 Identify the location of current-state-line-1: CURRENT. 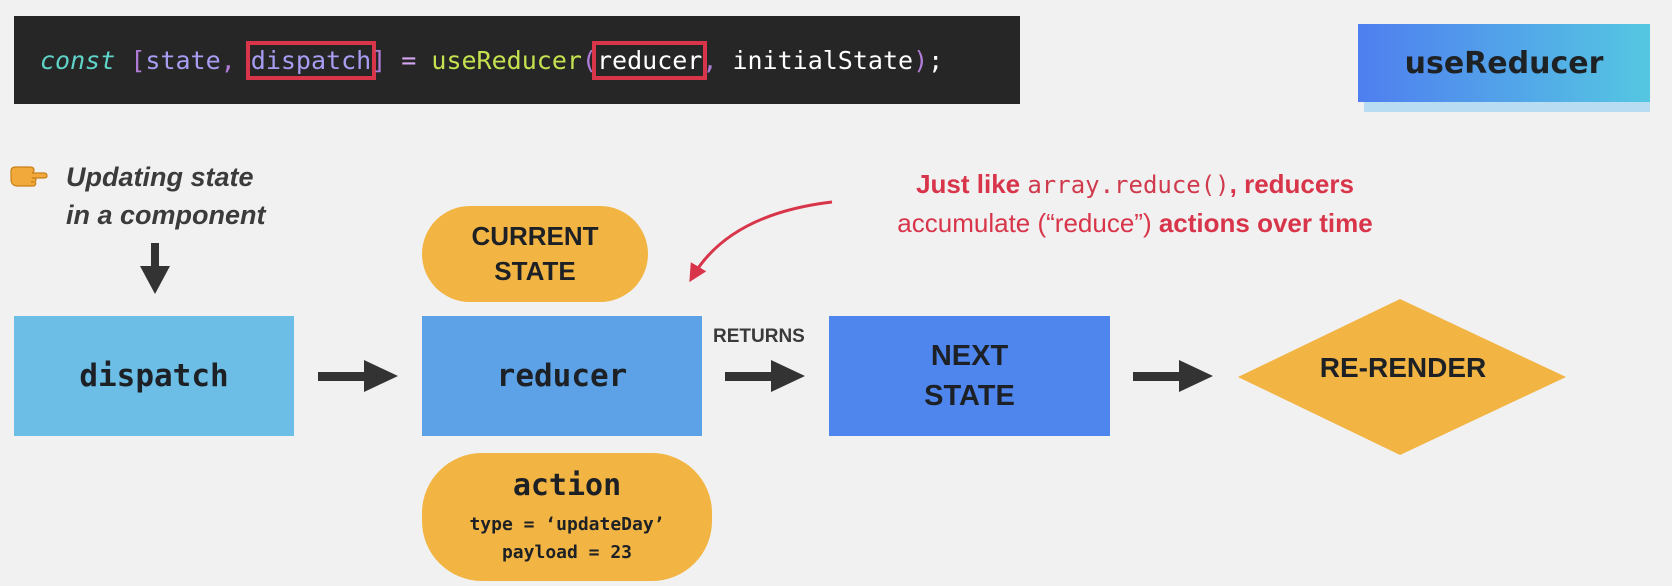
(535, 236).